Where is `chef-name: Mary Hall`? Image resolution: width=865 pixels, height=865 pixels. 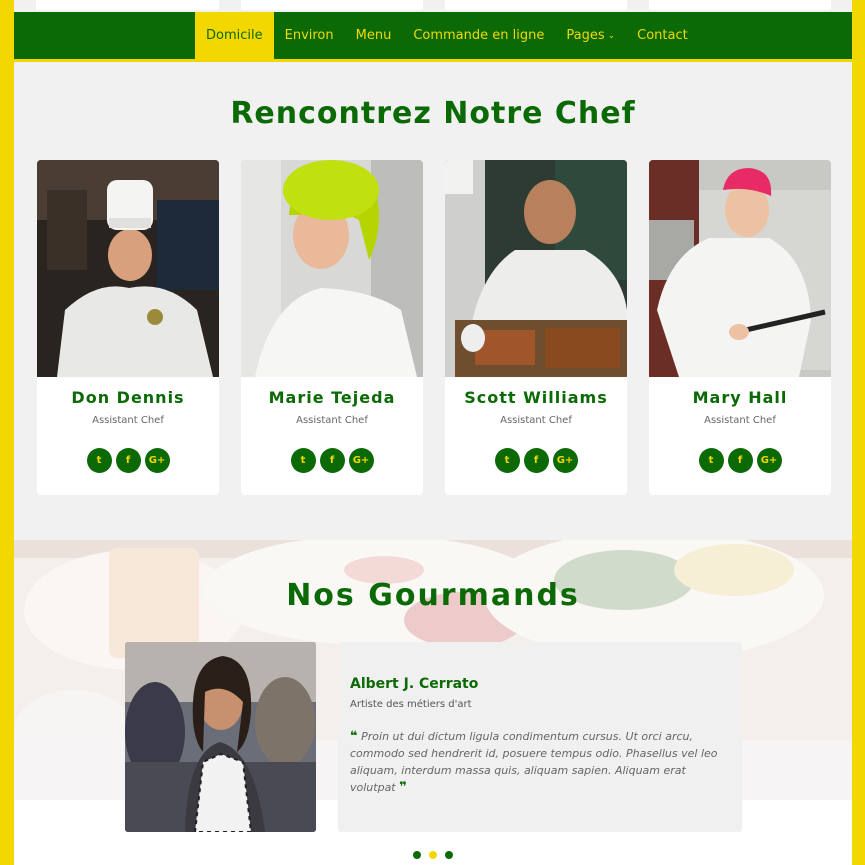 chef-name: Mary Hall is located at coordinates (740, 397).